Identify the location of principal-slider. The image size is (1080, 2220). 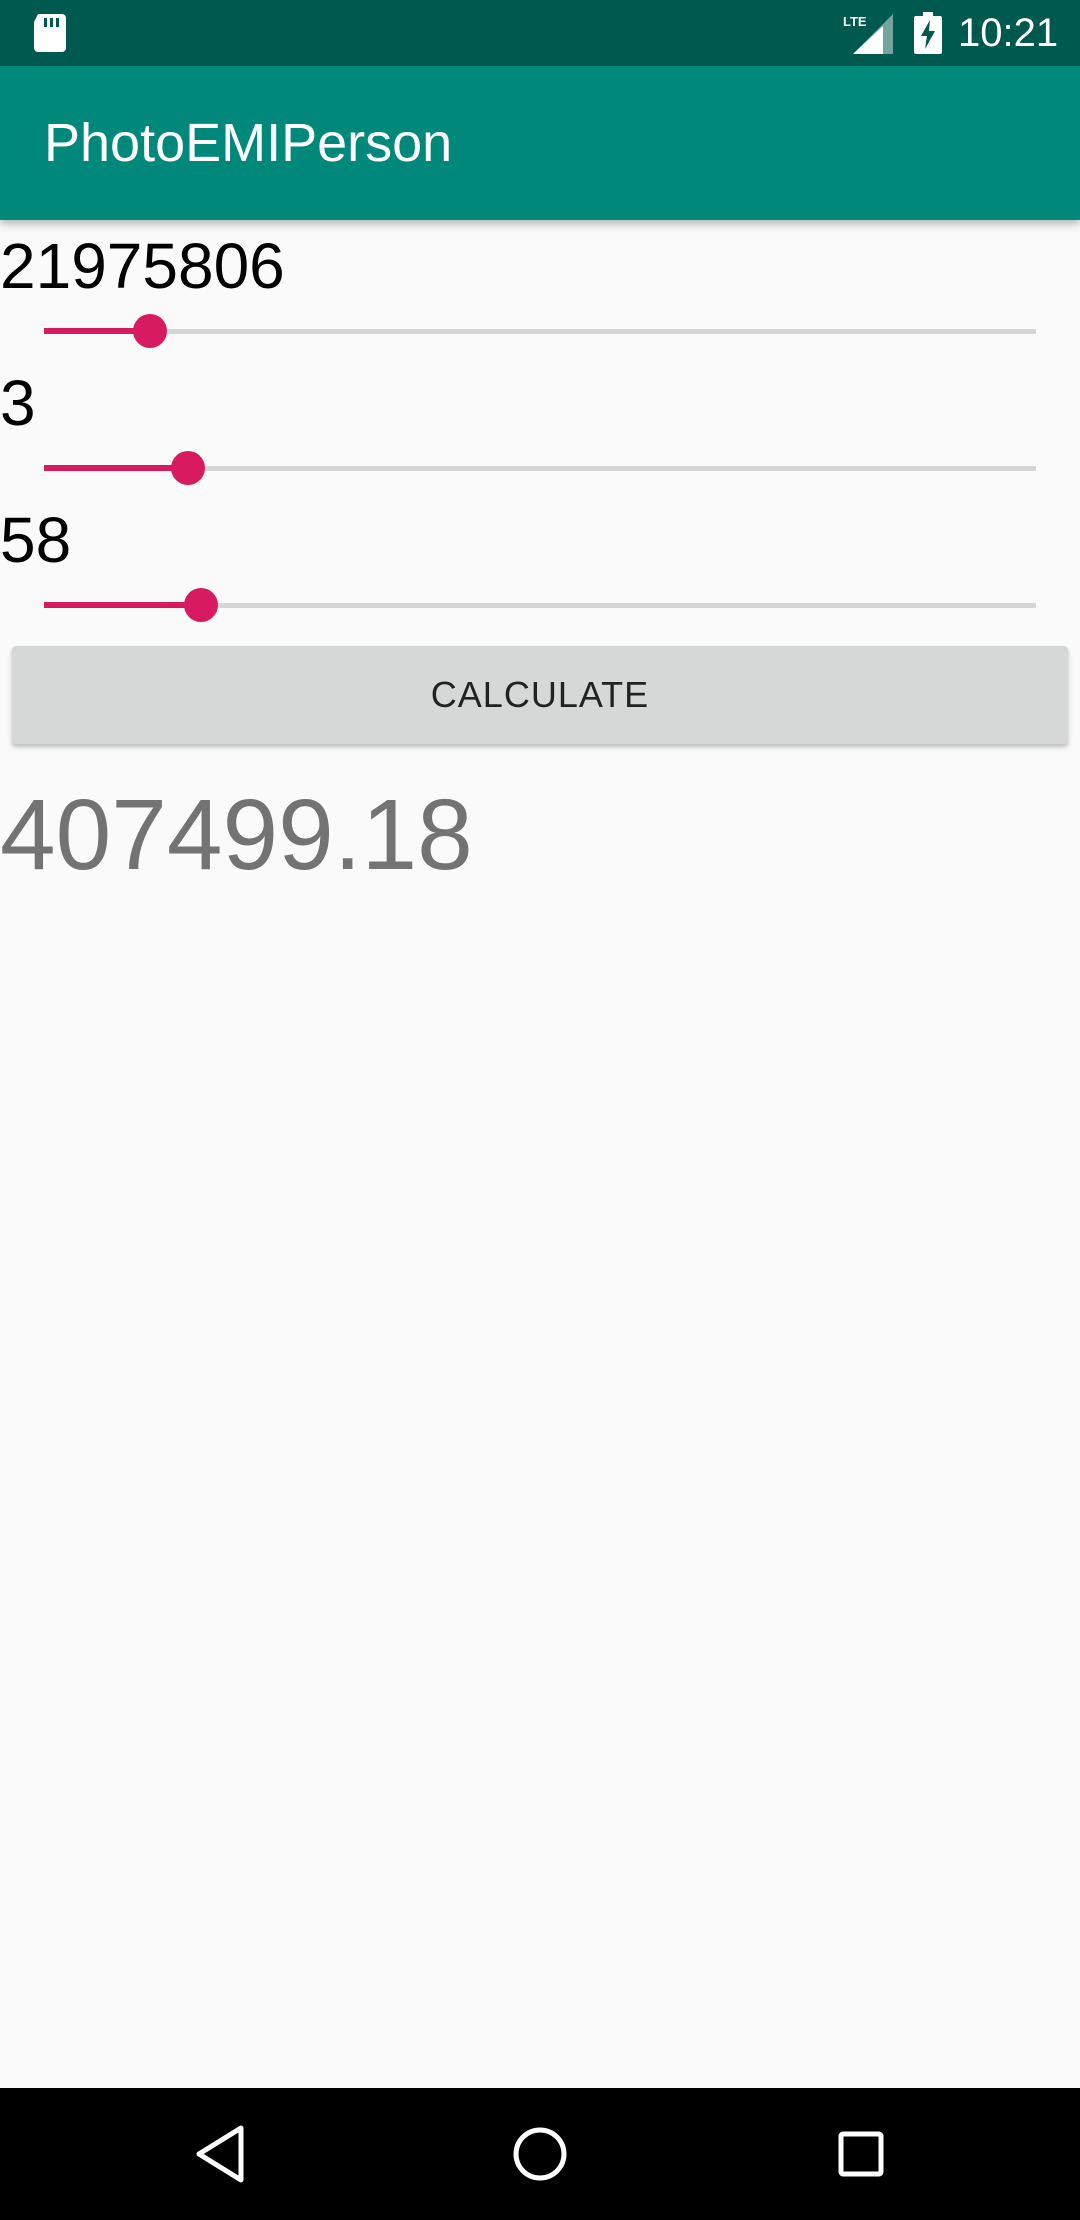
(540, 331).